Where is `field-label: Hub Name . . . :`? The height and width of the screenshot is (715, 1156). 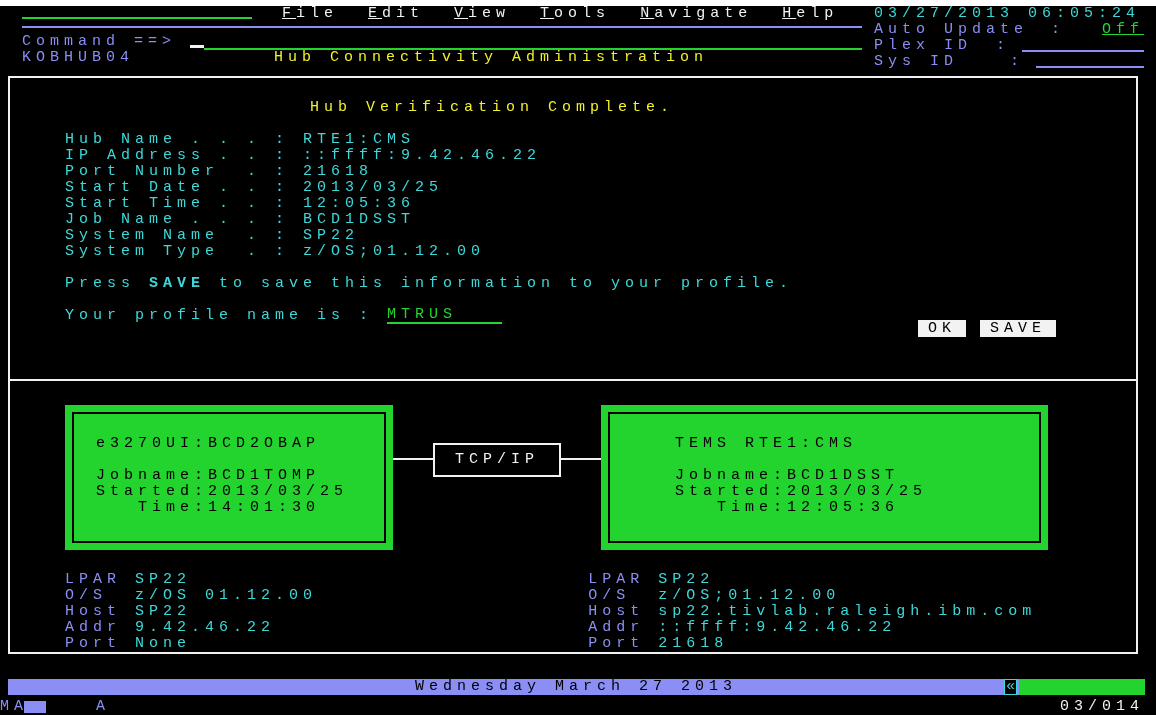 field-label: Hub Name . . . : is located at coordinates (177, 140).